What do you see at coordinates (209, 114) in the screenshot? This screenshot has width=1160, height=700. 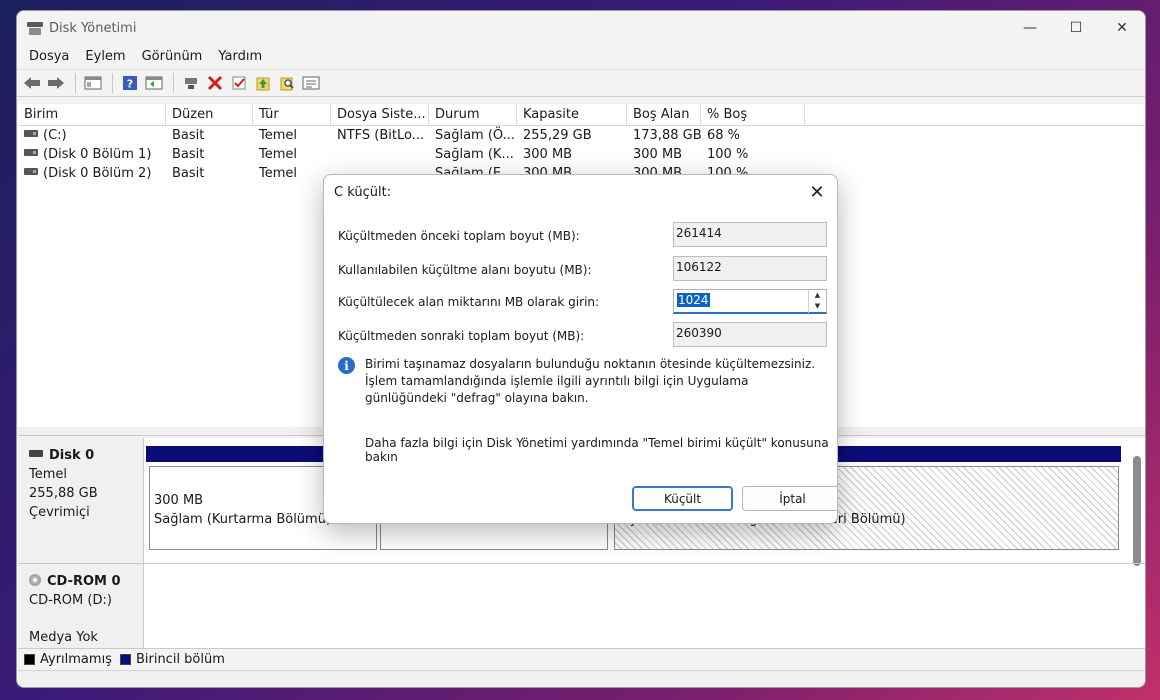 I see `column-duzen: Düzen` at bounding box center [209, 114].